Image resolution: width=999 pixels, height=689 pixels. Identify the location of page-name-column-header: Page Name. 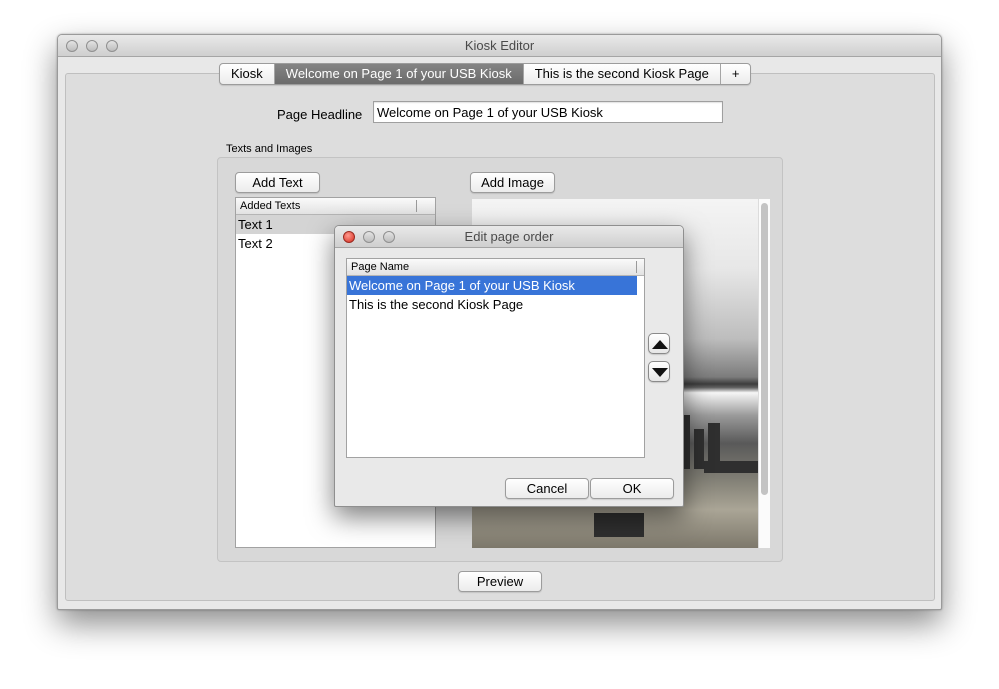
(495, 267).